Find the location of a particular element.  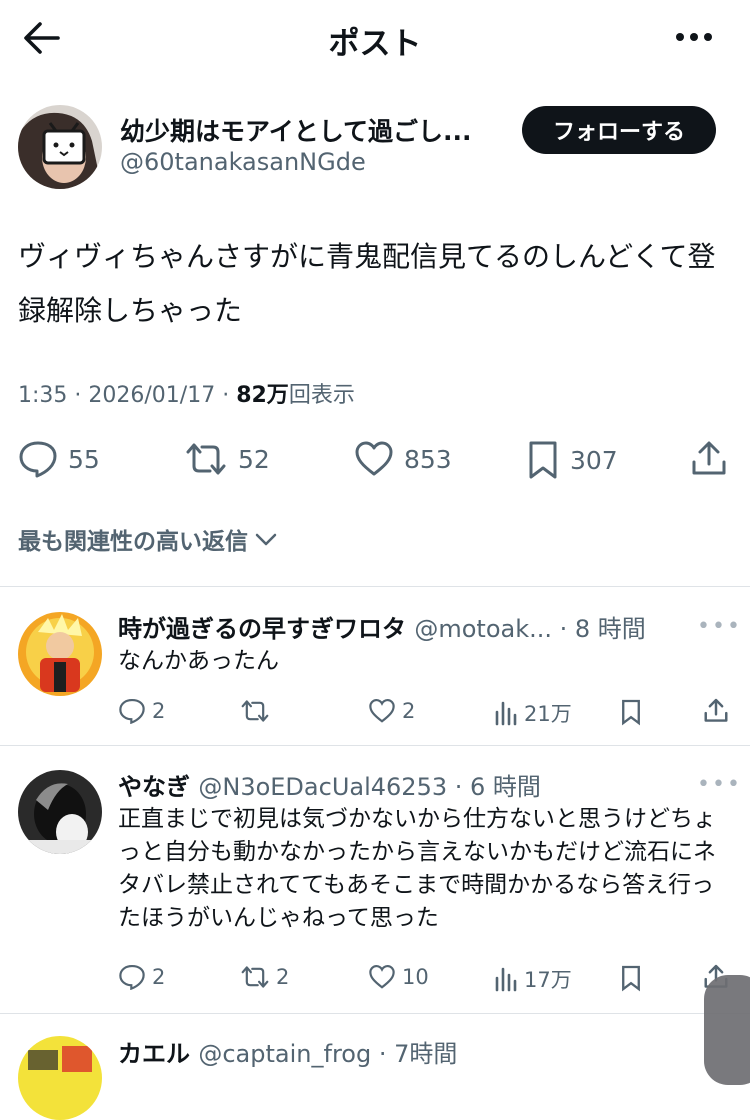

post-text: ヴィヴィちゃんさすがに青鬼配信見てるのしんどくて登録解除しちゃった is located at coordinates (367, 283).